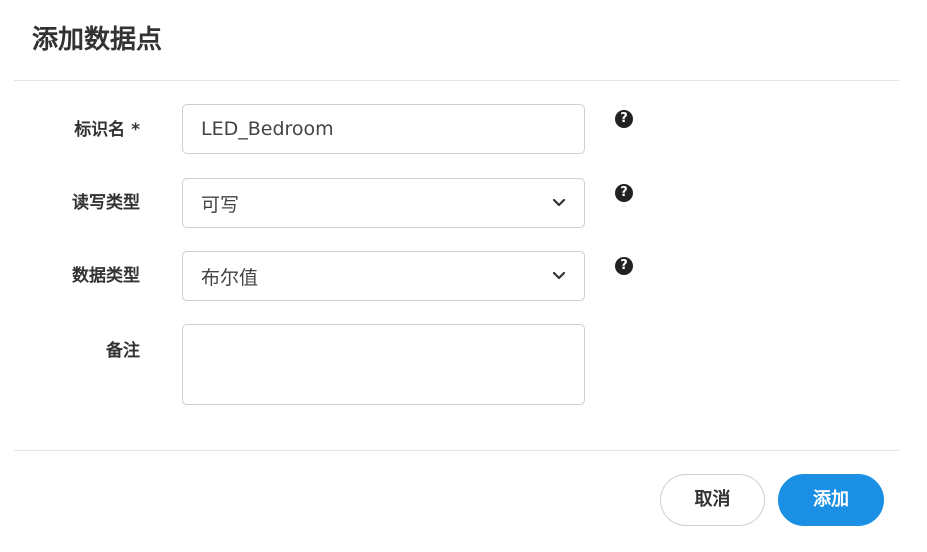 This screenshot has width=927, height=552. Describe the element at coordinates (230, 277) in the screenshot. I see `data-type-value: 布尔值` at that location.